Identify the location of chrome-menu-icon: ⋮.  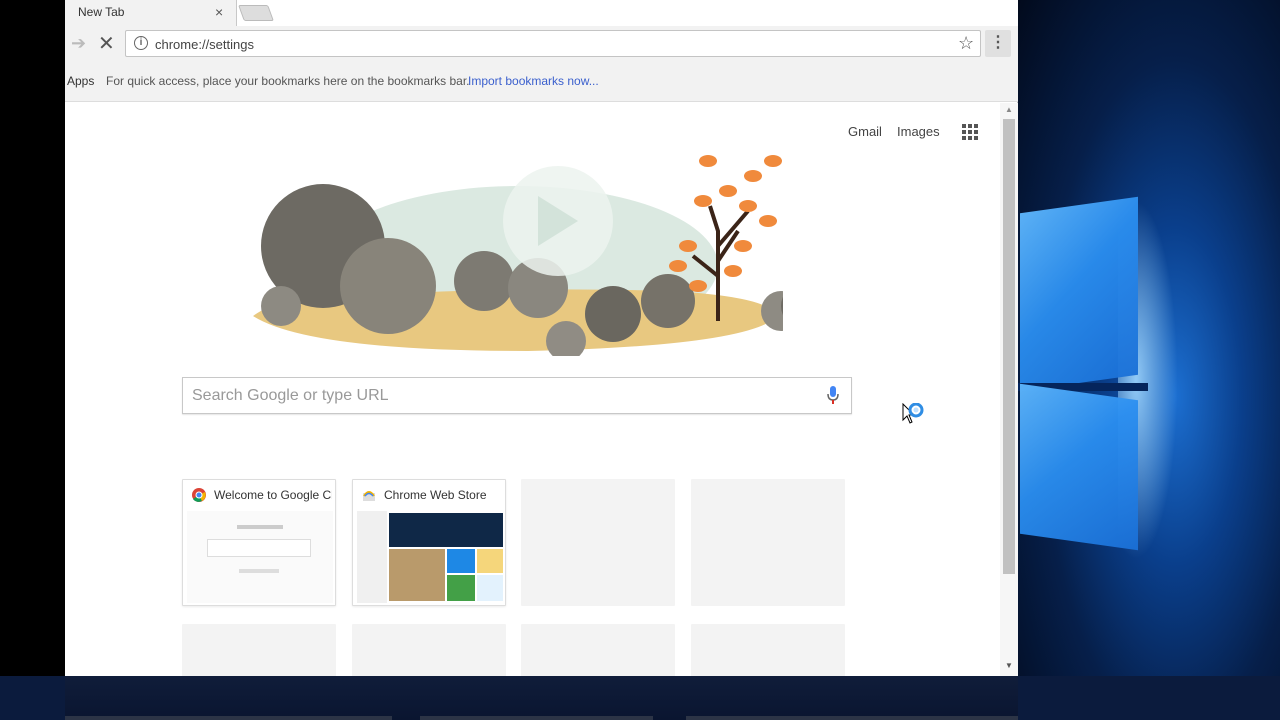
(998, 43).